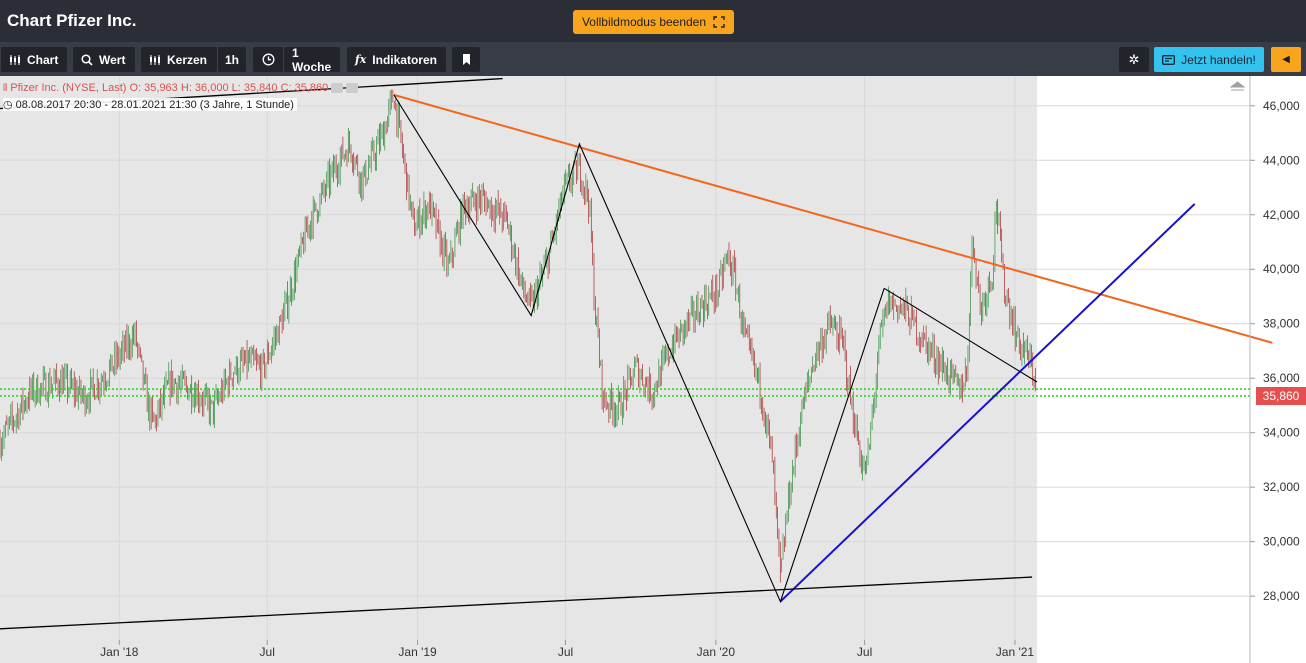  What do you see at coordinates (417, 652) in the screenshot?
I see `x-tick-label: Jan '19` at bounding box center [417, 652].